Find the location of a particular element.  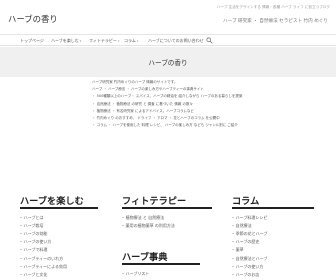

list-item-label: 季節の花とハーブ is located at coordinates (251, 233).